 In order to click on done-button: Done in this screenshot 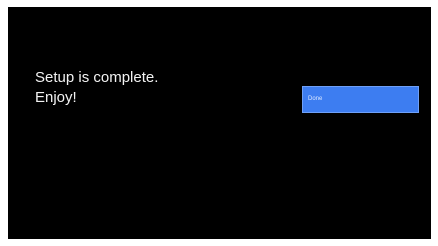, I will do `click(360, 99)`.